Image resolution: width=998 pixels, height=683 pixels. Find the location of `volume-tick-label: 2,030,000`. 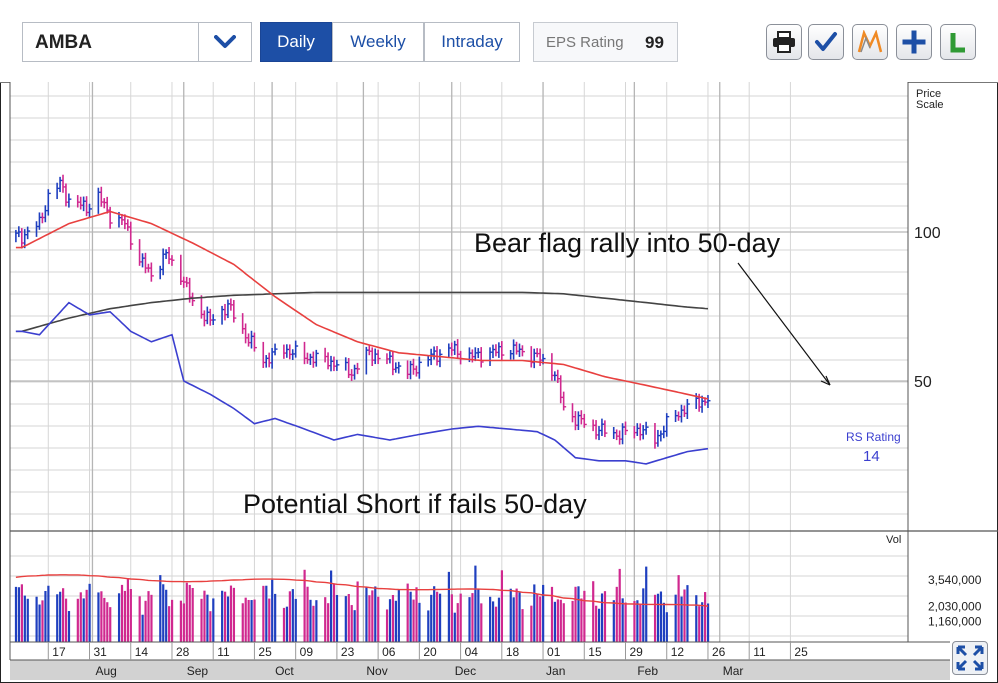

volume-tick-label: 2,030,000 is located at coordinates (955, 606).